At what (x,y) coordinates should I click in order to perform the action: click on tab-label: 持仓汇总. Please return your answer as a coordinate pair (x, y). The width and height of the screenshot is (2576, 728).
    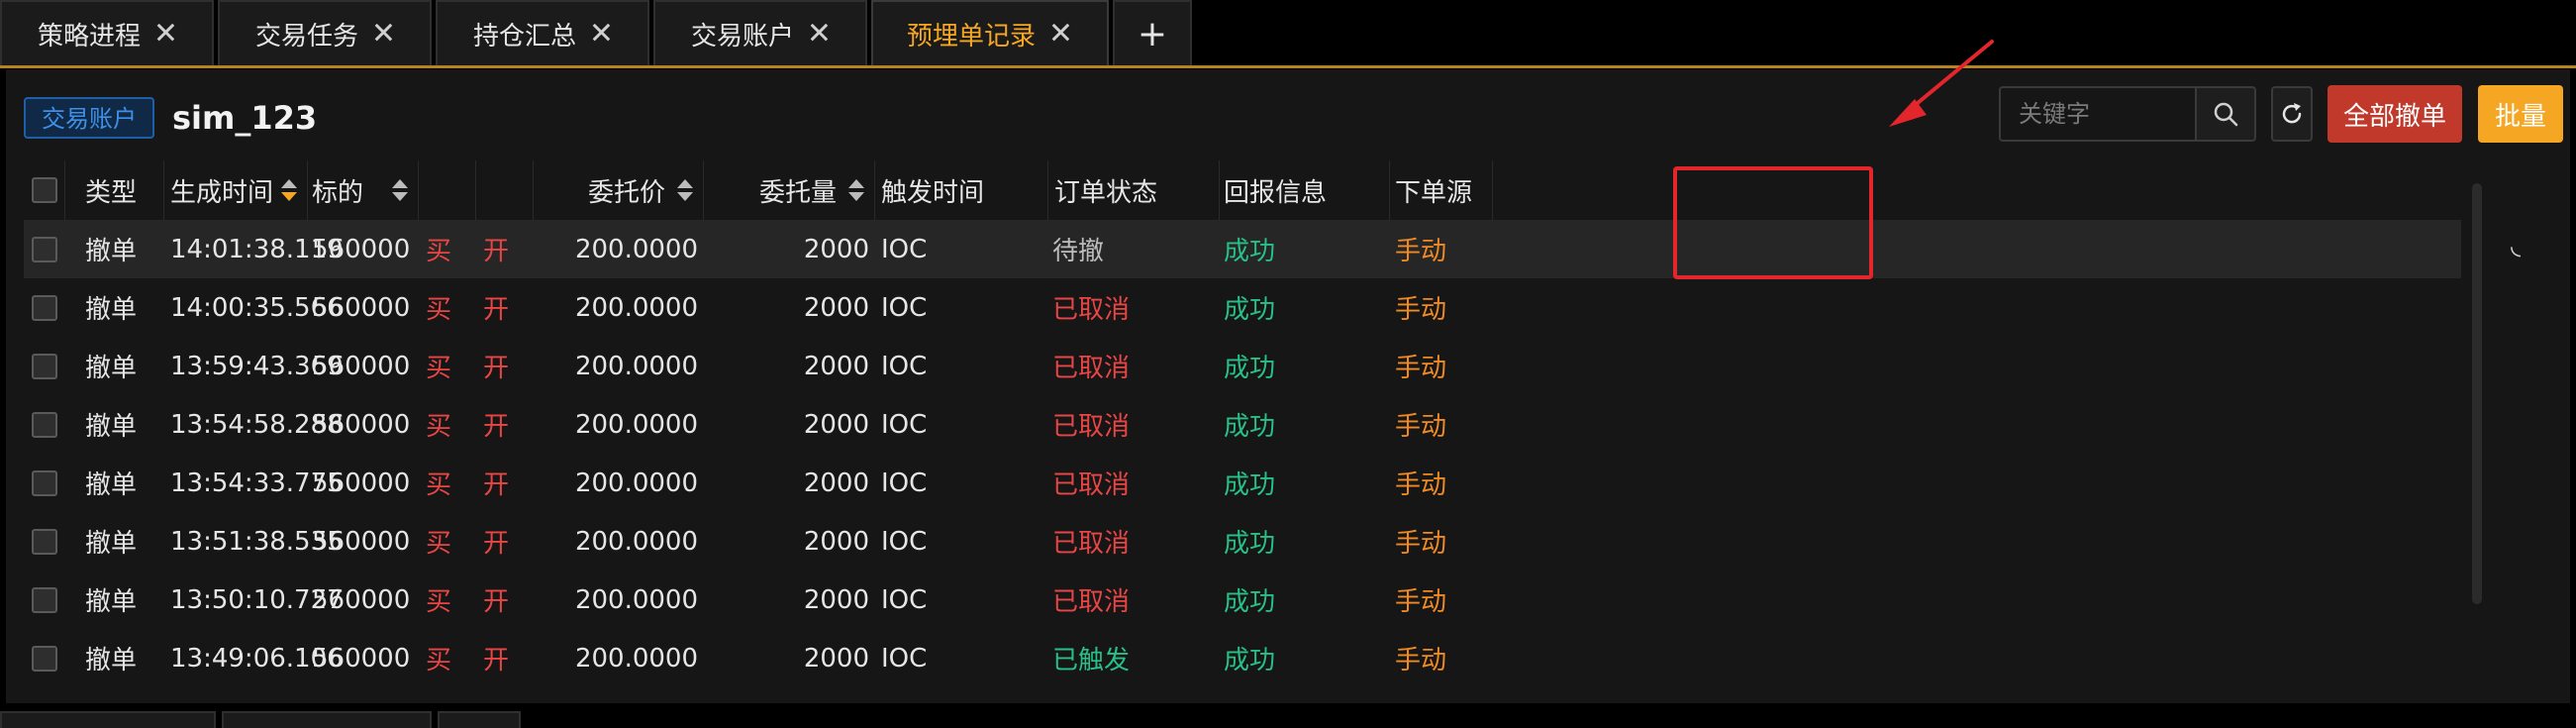
    Looking at the image, I should click on (525, 36).